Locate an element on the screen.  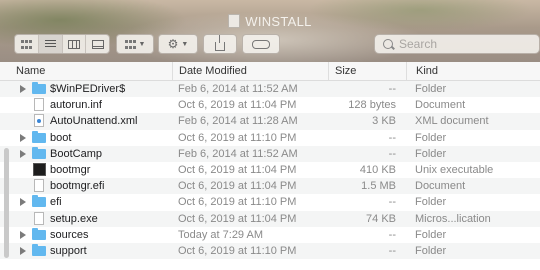
window-title: WINSTALL is located at coordinates (270, 21).